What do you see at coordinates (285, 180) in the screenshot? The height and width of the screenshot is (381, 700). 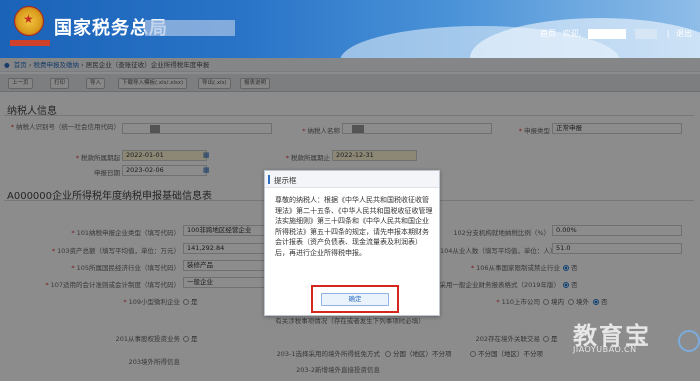 I see `dialog-title: 提示框` at bounding box center [285, 180].